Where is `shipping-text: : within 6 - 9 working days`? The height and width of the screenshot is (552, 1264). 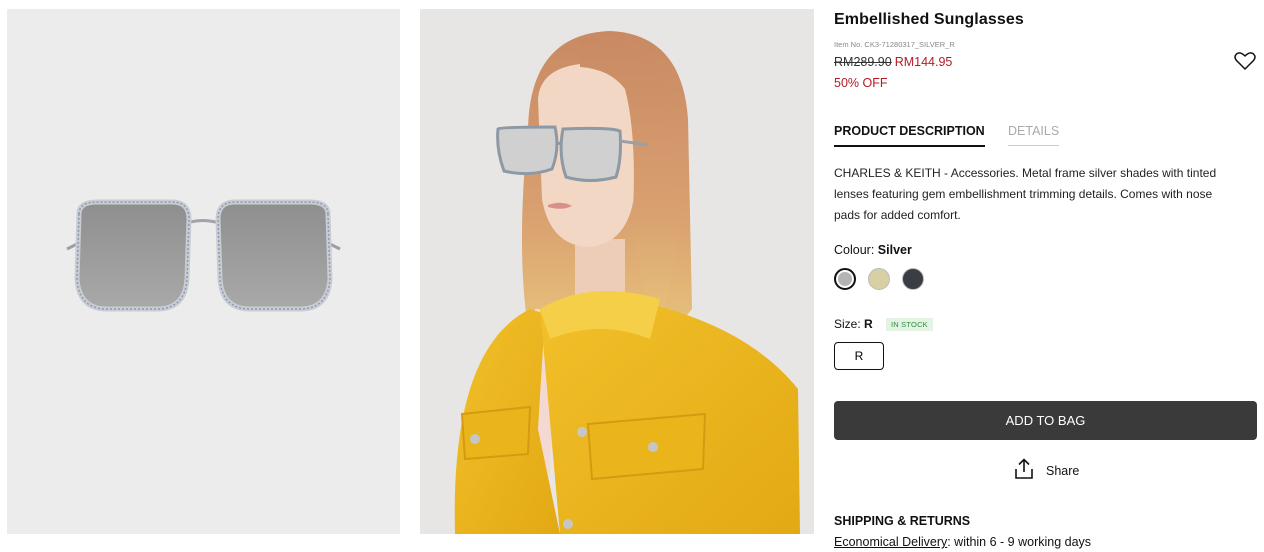
shipping-text: : within 6 - 9 working days is located at coordinates (1019, 542).